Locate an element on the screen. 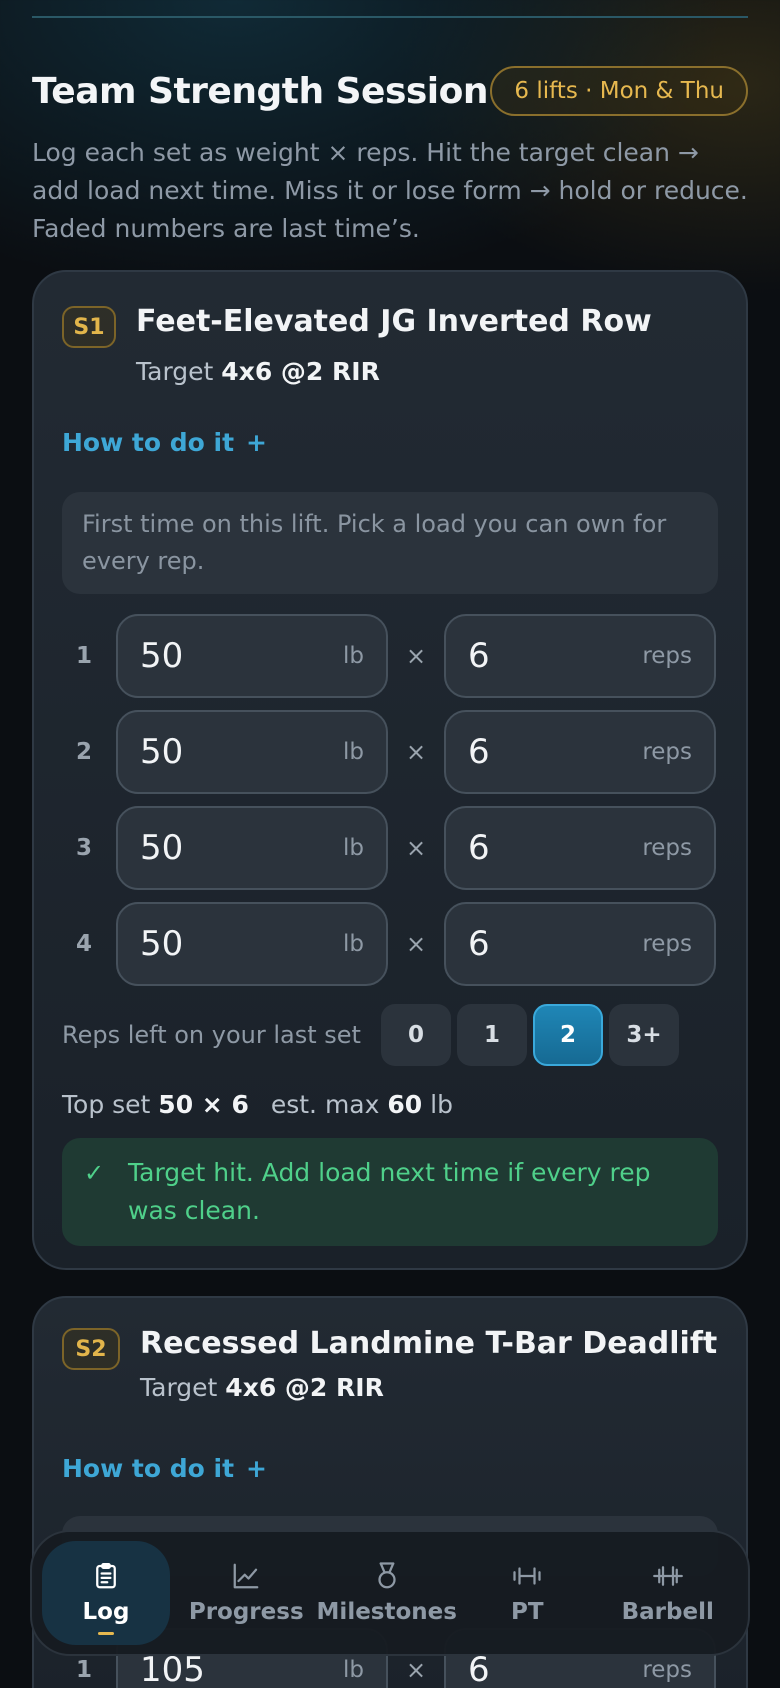 The height and width of the screenshot is (1688, 780). exercise-tag: S2 is located at coordinates (91, 1349).